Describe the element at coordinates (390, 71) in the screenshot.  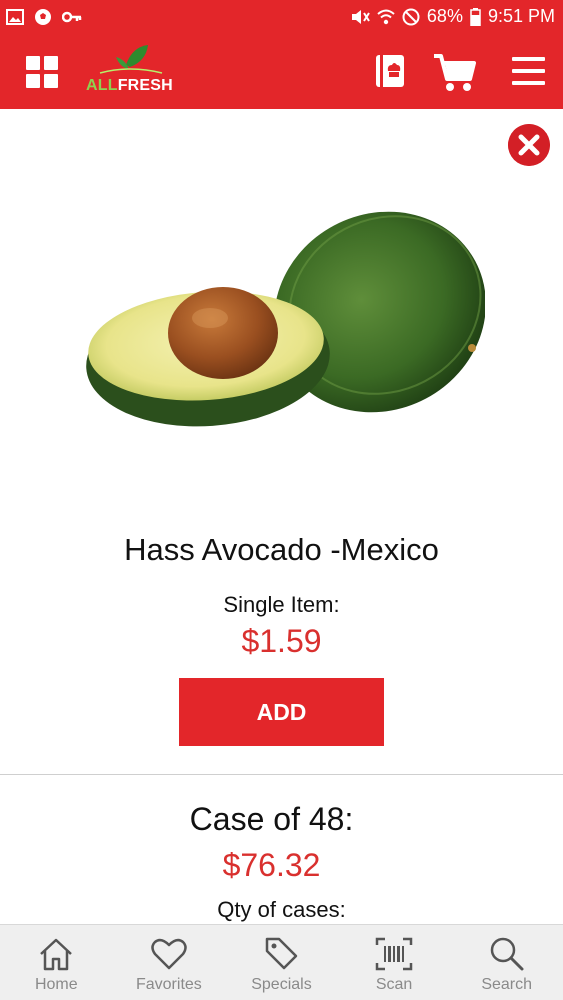
I see `recipe-book-icon` at that location.